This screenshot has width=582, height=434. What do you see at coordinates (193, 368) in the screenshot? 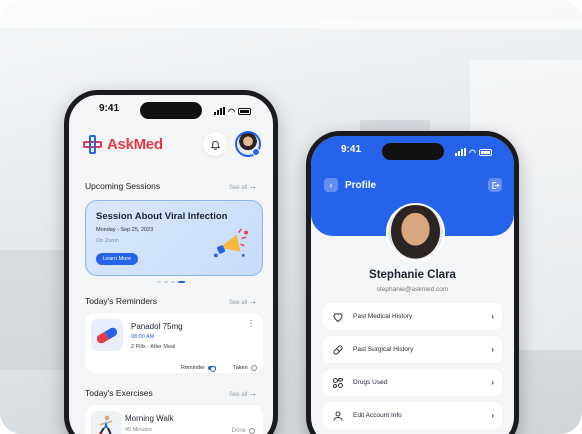
I see `reminder-label: Reminder` at bounding box center [193, 368].